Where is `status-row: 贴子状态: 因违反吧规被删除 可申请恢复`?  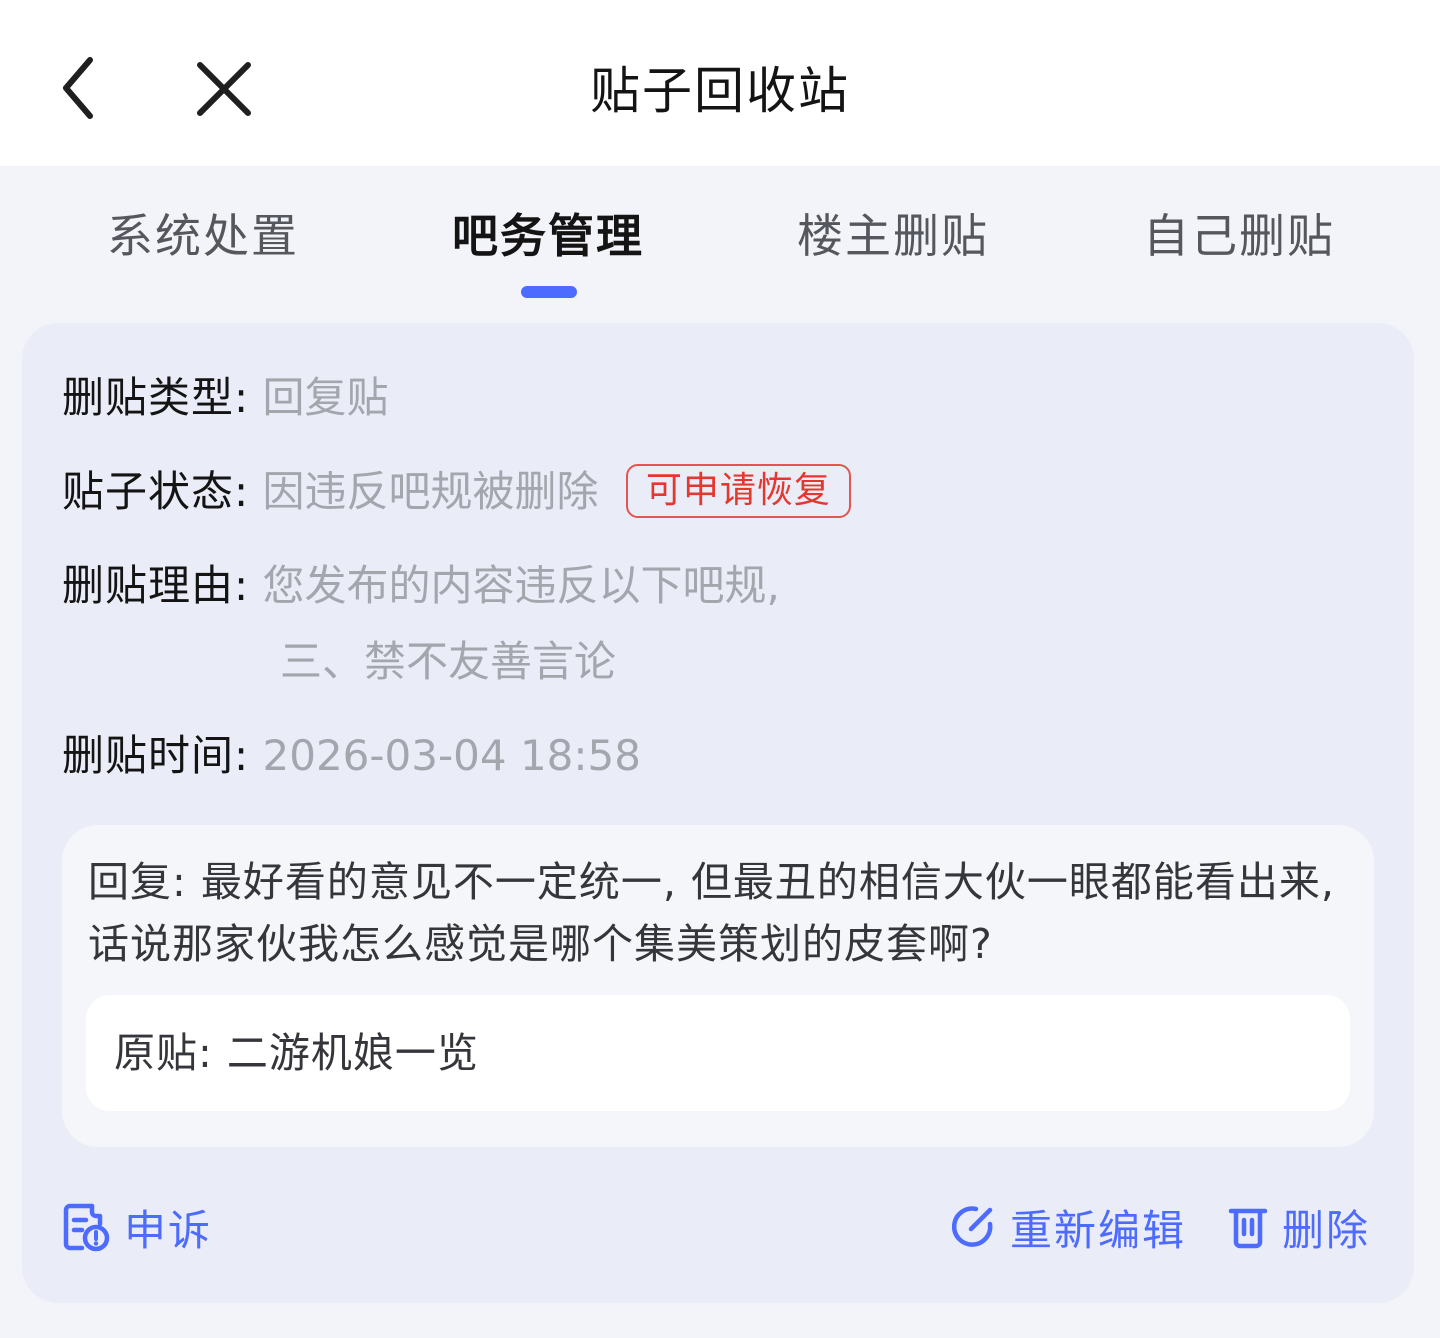
status-row: 贴子状态: 因违反吧规被删除 可申请恢复 is located at coordinates (456, 492).